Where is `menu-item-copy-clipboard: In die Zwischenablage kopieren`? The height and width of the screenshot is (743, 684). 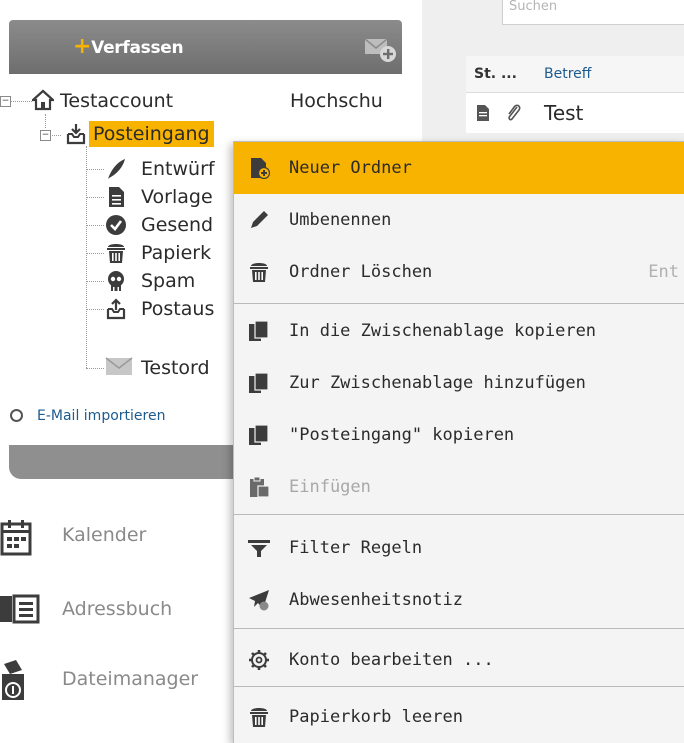
menu-item-copy-clipboard: In die Zwischenablage kopieren is located at coordinates (459, 331).